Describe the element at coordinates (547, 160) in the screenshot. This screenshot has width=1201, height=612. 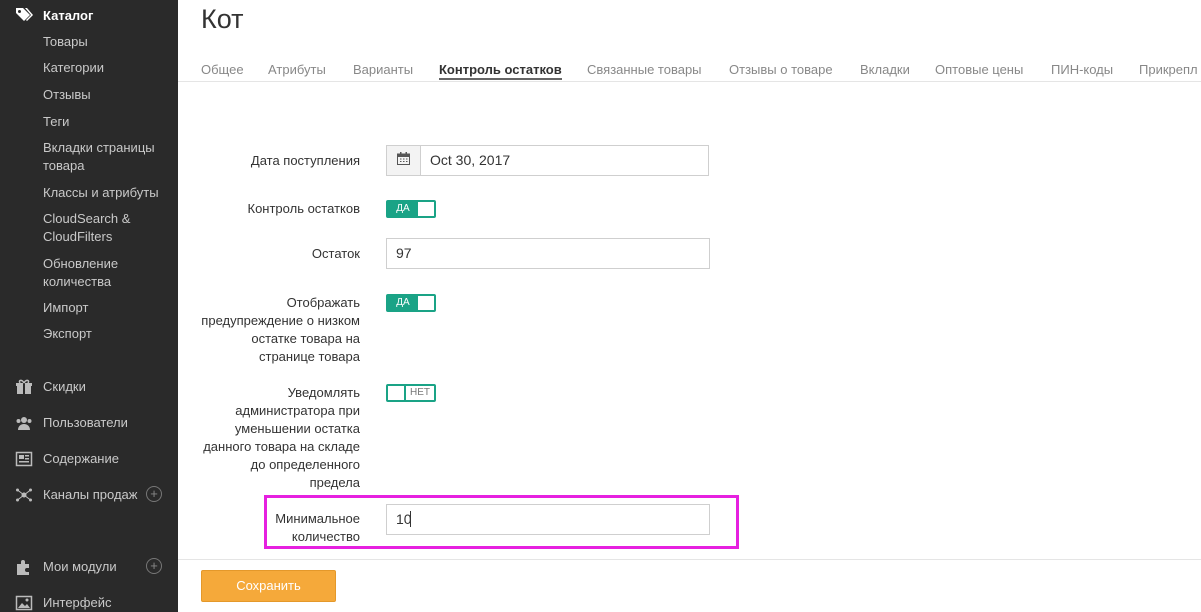
I see `arrival-date-field: Oct 30, 2017` at that location.